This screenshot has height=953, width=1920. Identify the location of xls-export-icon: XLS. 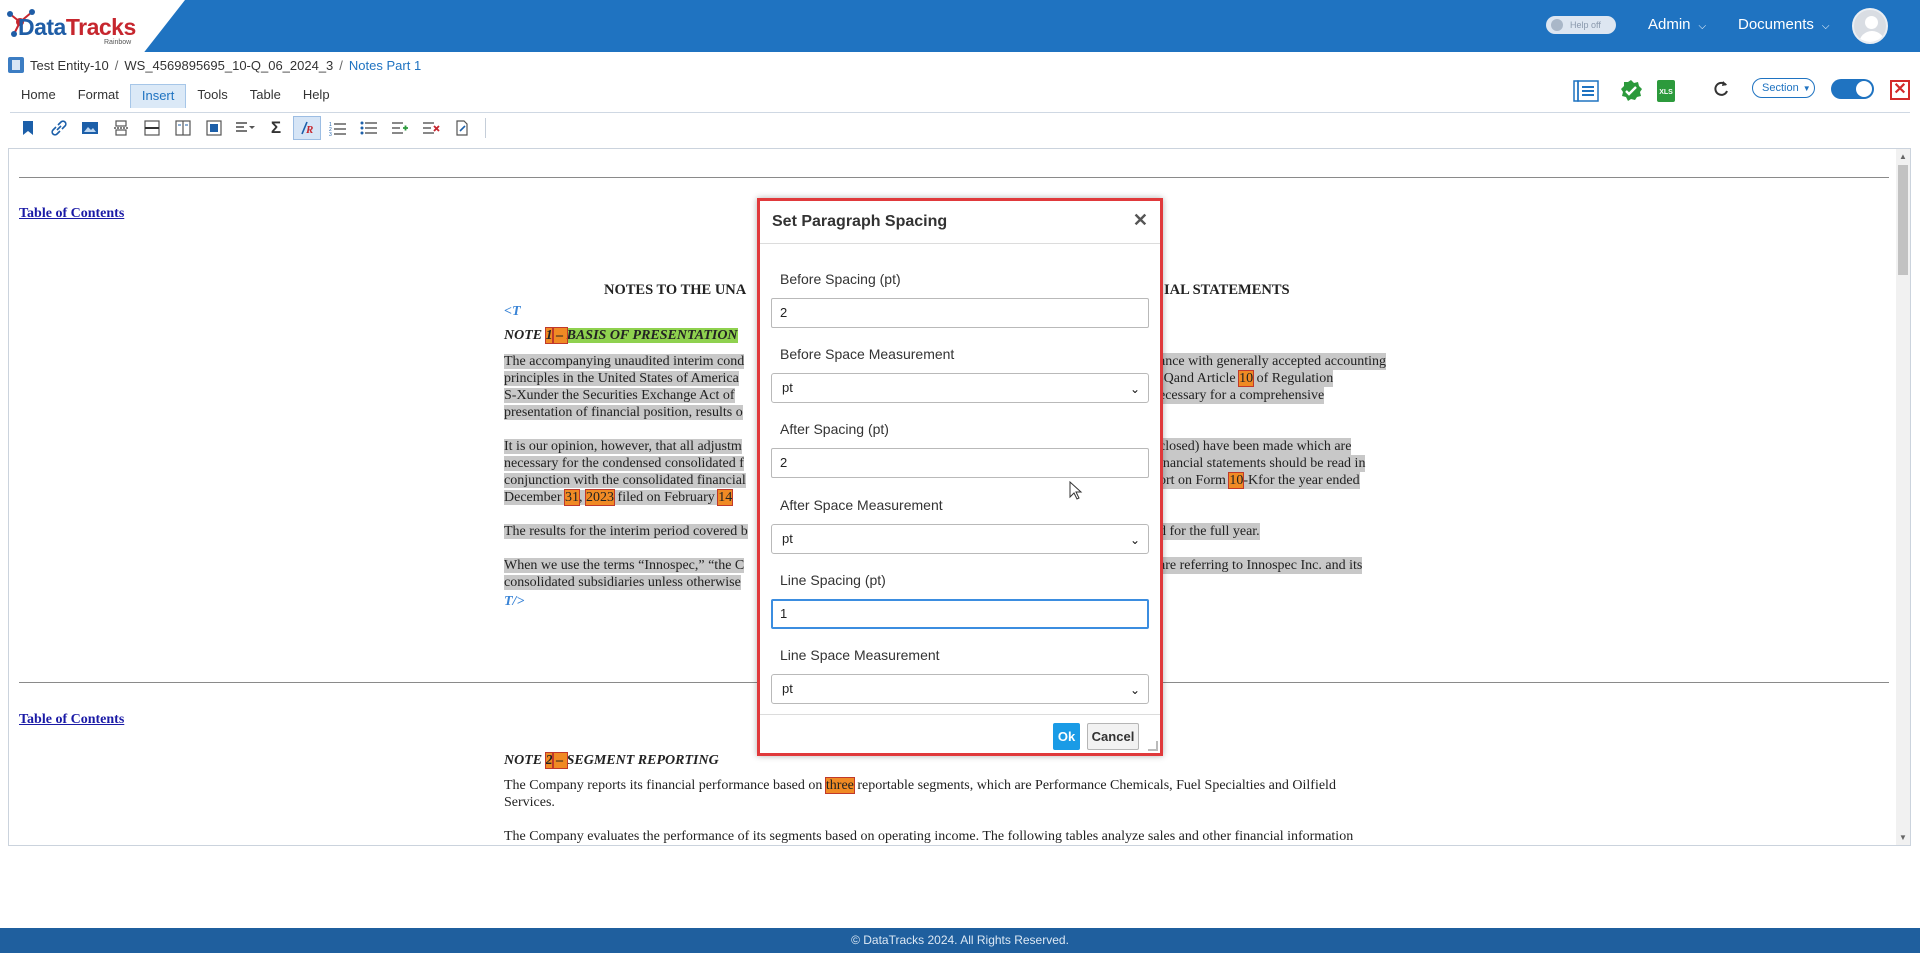
(1666, 91).